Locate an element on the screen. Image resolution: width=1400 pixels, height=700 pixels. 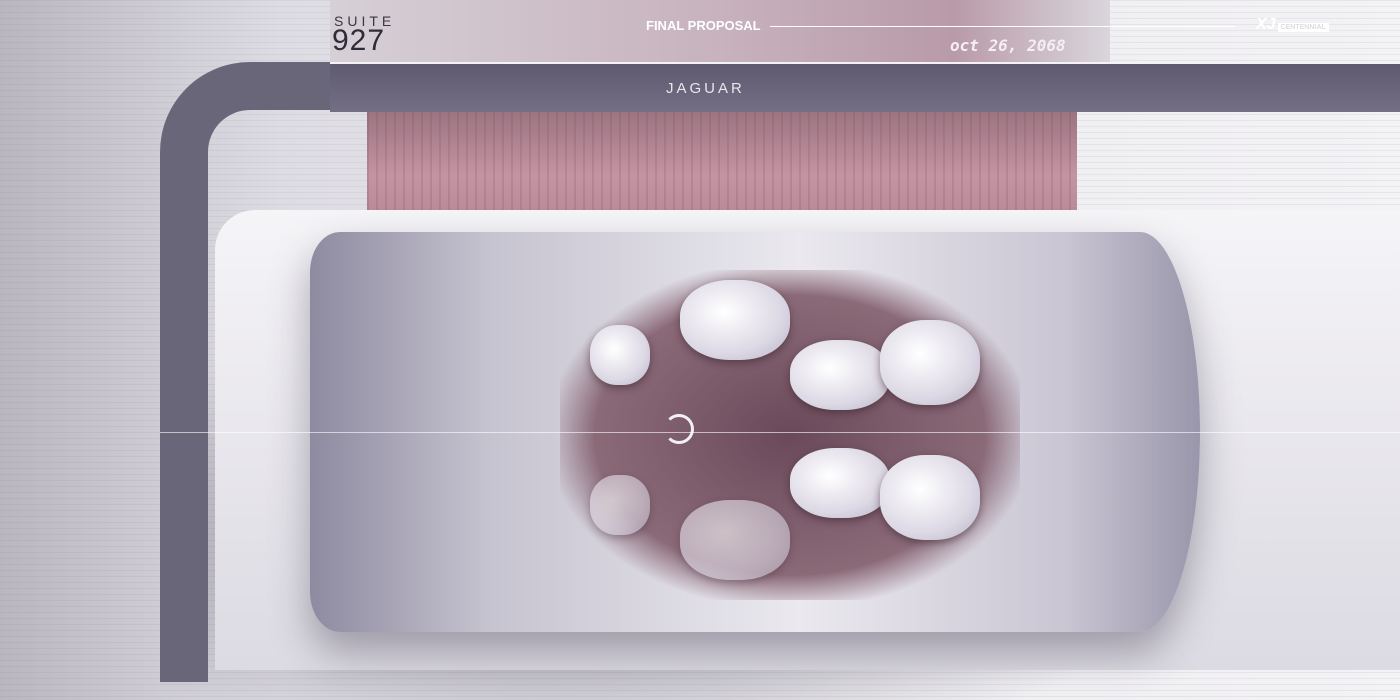
brand-beam is located at coordinates (865, 87).